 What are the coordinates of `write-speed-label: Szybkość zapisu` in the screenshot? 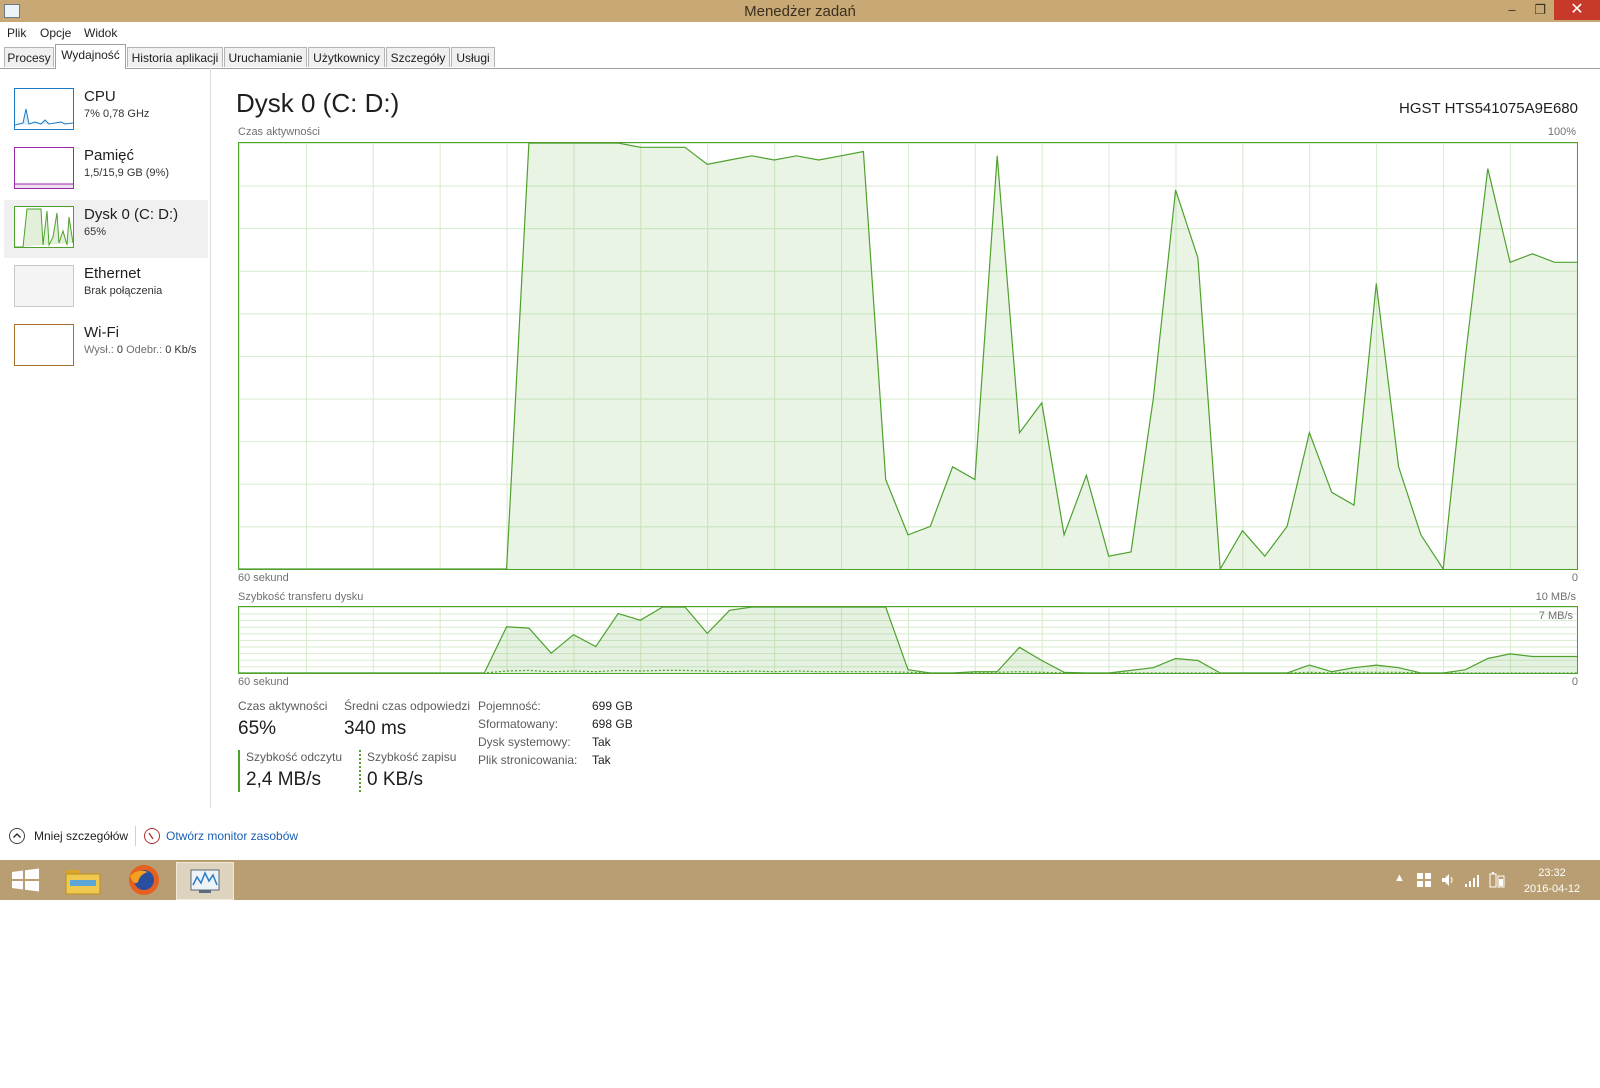 It's located at (412, 757).